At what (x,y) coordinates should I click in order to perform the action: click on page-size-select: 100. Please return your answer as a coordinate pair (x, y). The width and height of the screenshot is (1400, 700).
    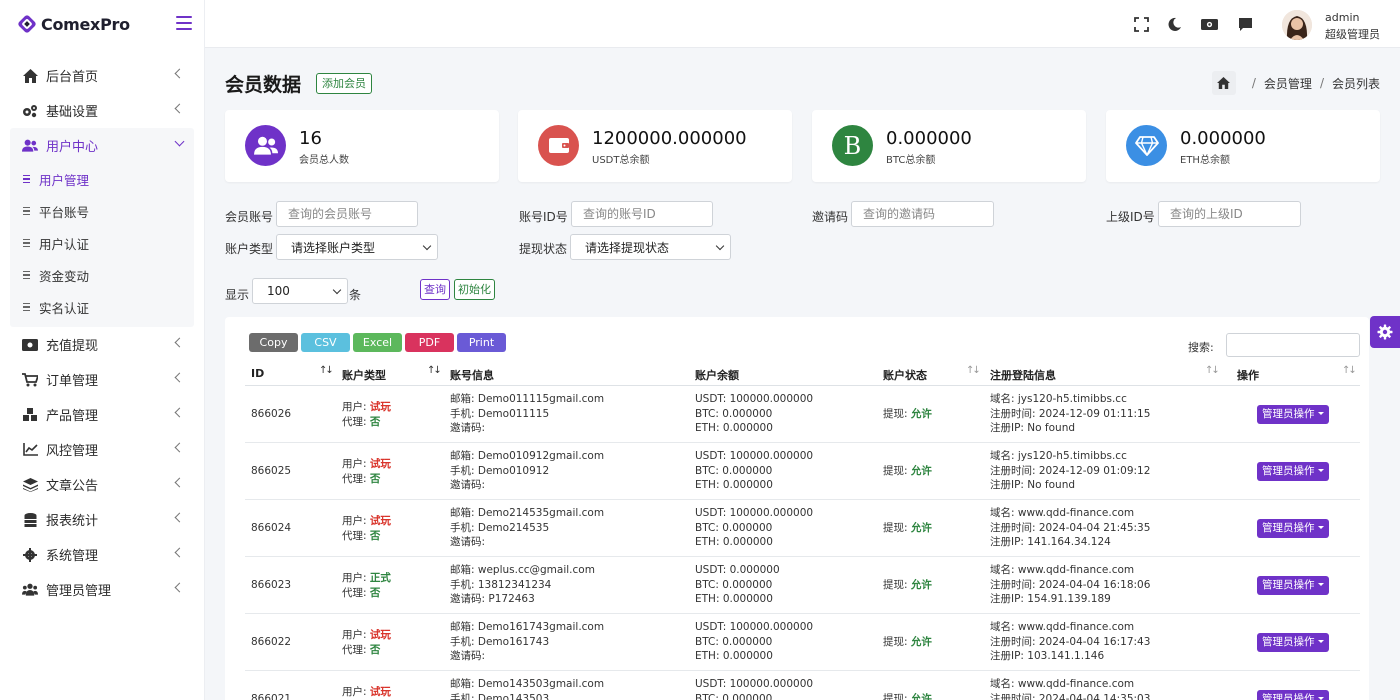
    Looking at the image, I should click on (300, 291).